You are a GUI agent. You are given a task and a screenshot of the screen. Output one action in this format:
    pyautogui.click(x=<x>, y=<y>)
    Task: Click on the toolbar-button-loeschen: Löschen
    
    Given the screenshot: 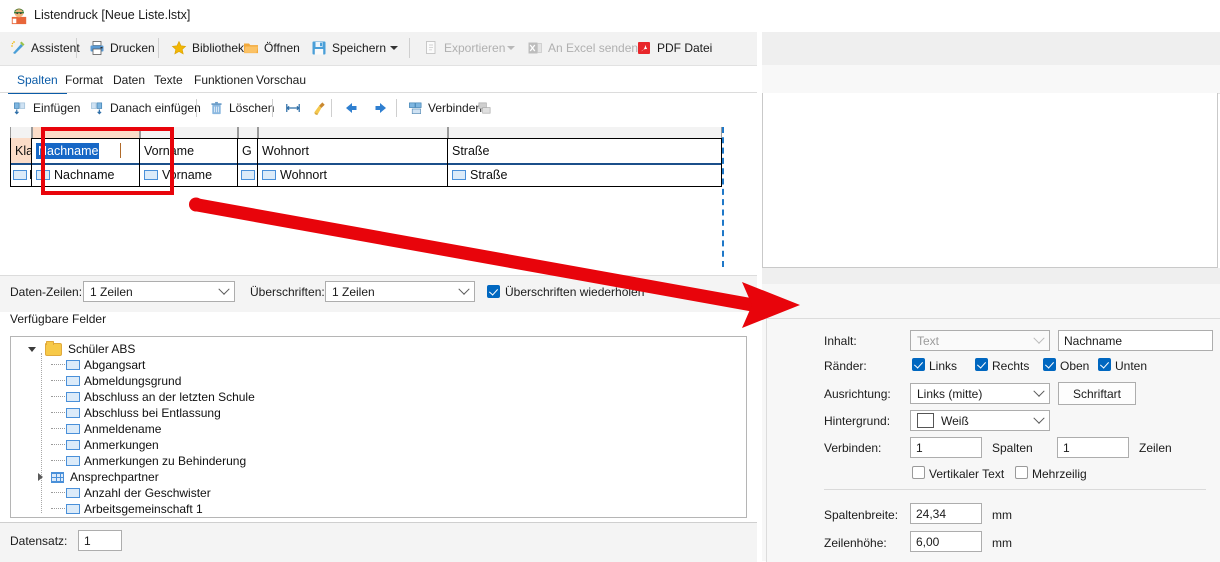 What is the action you would take?
    pyautogui.click(x=241, y=108)
    